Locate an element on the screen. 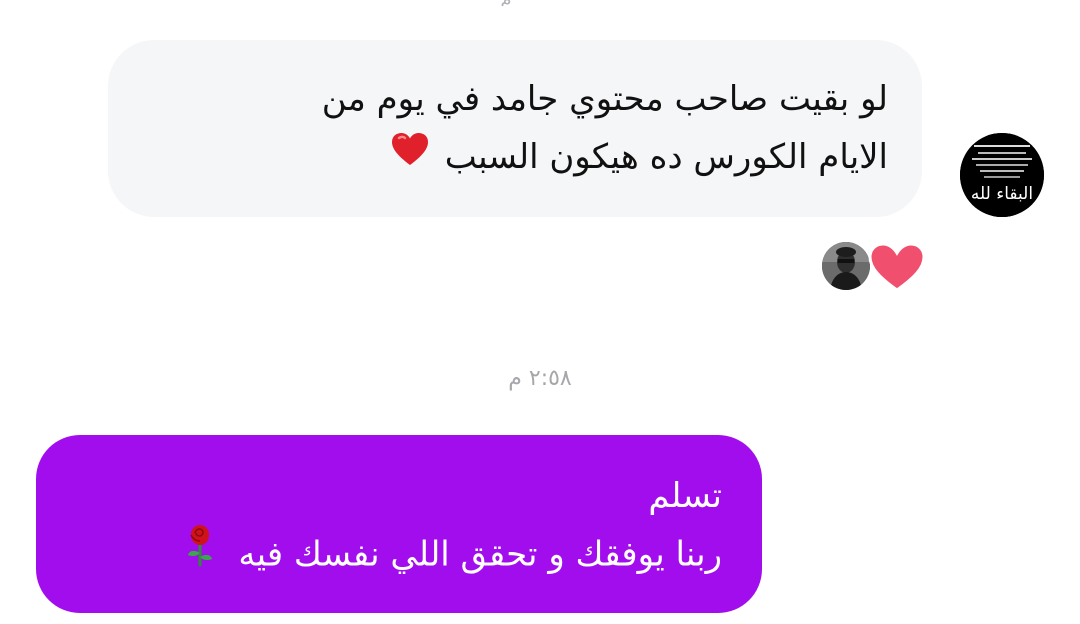 The height and width of the screenshot is (624, 1080). outgoing-message-line-2: ربنا يوفقك و تحقق اللي نفسك فيه is located at coordinates (399, 556).